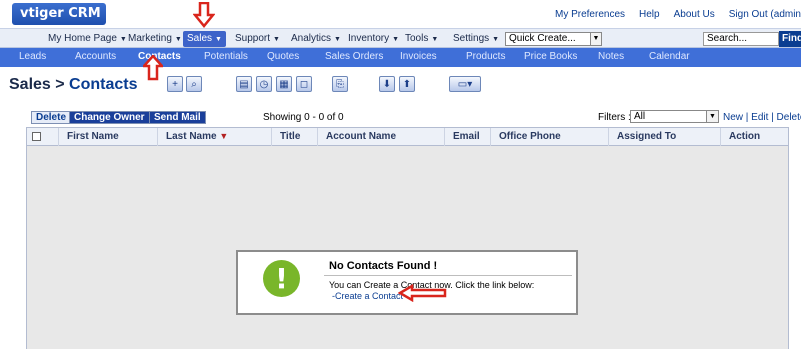 This screenshot has height=349, width=801. What do you see at coordinates (669, 56) in the screenshot?
I see `subtab-calendar: Calendar` at bounding box center [669, 56].